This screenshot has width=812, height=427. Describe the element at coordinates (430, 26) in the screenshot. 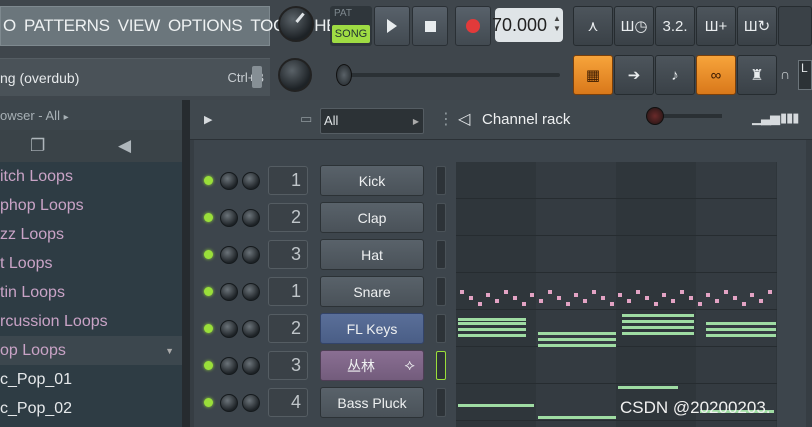

I see `stop-button` at that location.